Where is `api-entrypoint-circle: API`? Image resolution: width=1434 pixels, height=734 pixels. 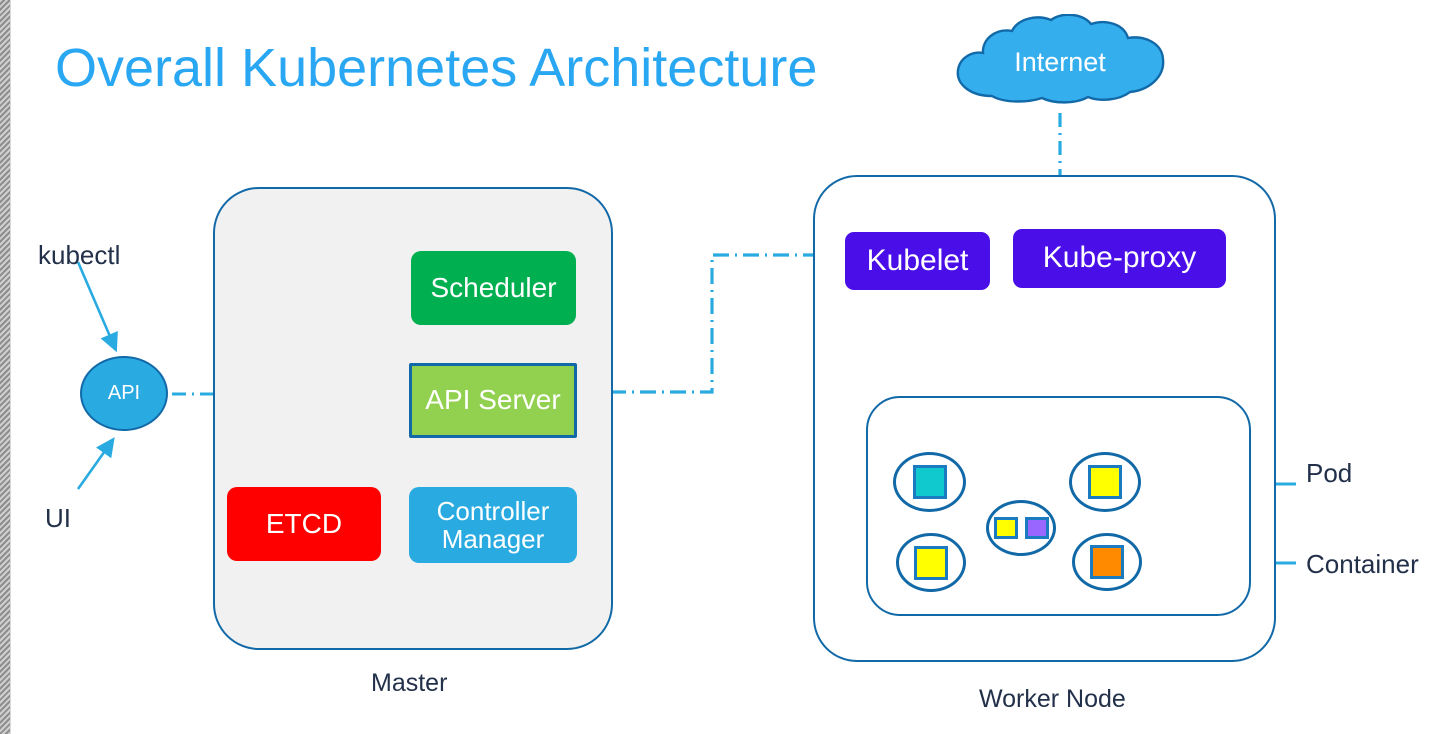
api-entrypoint-circle: API is located at coordinates (124, 393).